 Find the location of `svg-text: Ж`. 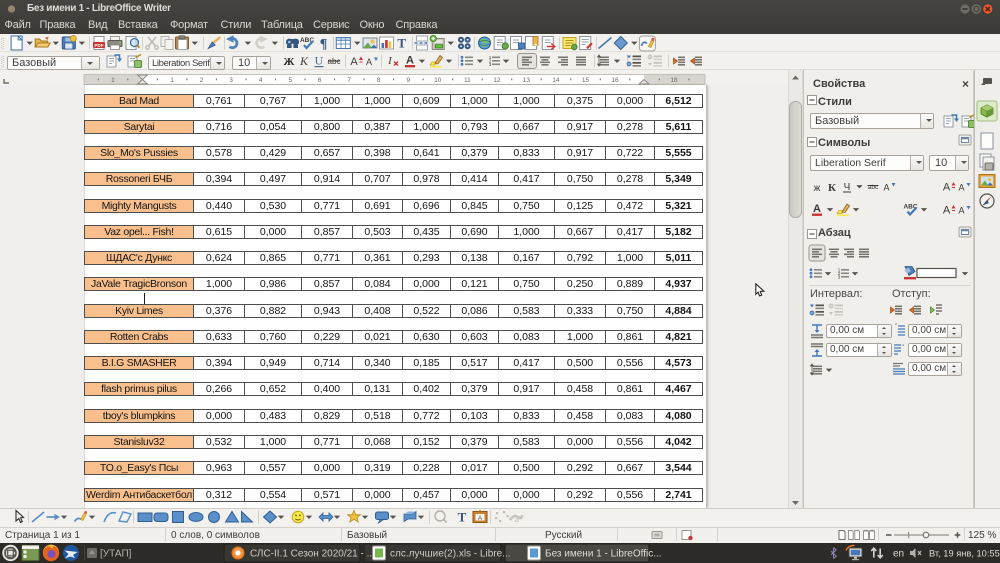

svg-text: Ж is located at coordinates (289, 62).